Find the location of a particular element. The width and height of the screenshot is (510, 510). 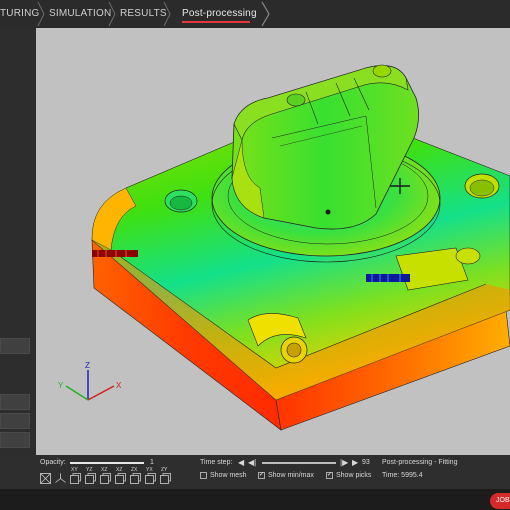

xz-neg-view-icon is located at coordinates (120, 478).